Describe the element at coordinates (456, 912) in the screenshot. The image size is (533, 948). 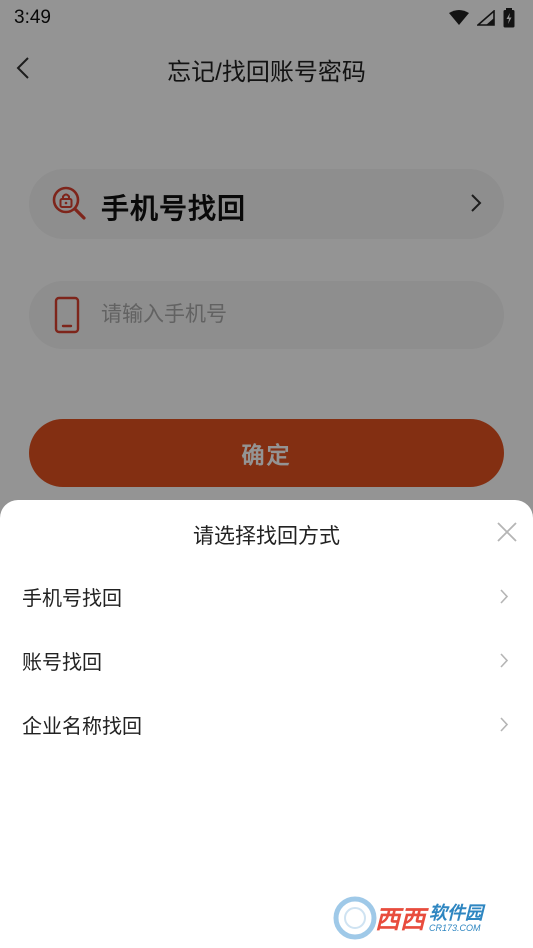
I see `watermark-cn: 软件园` at that location.